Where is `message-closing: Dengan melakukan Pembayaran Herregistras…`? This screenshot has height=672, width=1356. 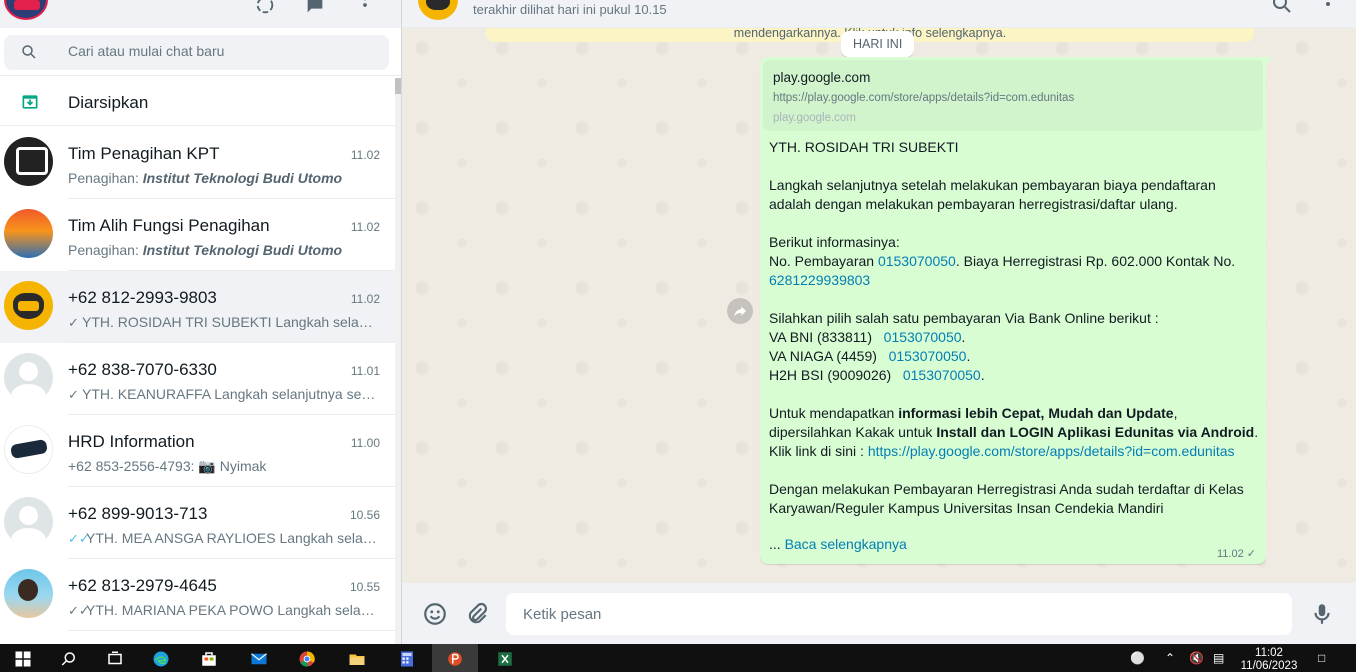 message-closing: Dengan melakukan Pembayaran Herregistras… is located at coordinates (1006, 498).